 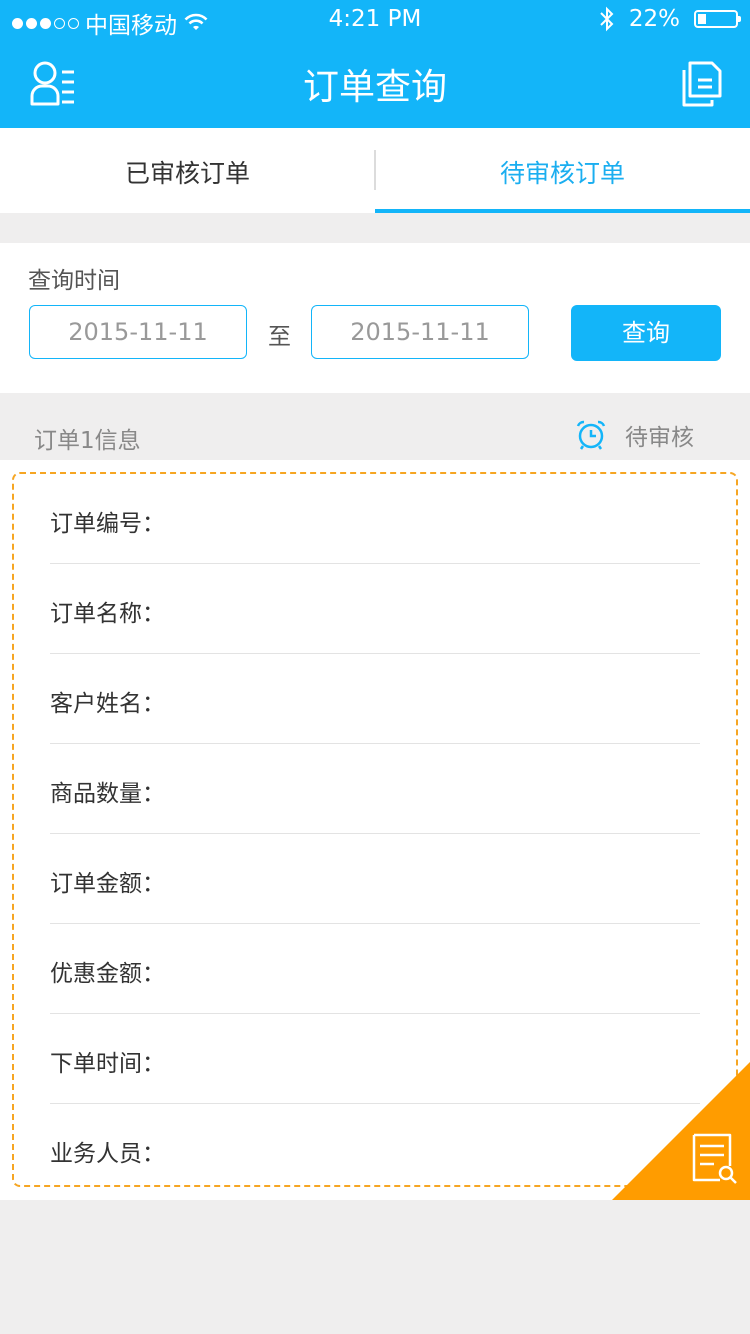 I want to click on alarm-clock-icon, so click(x=591, y=435).